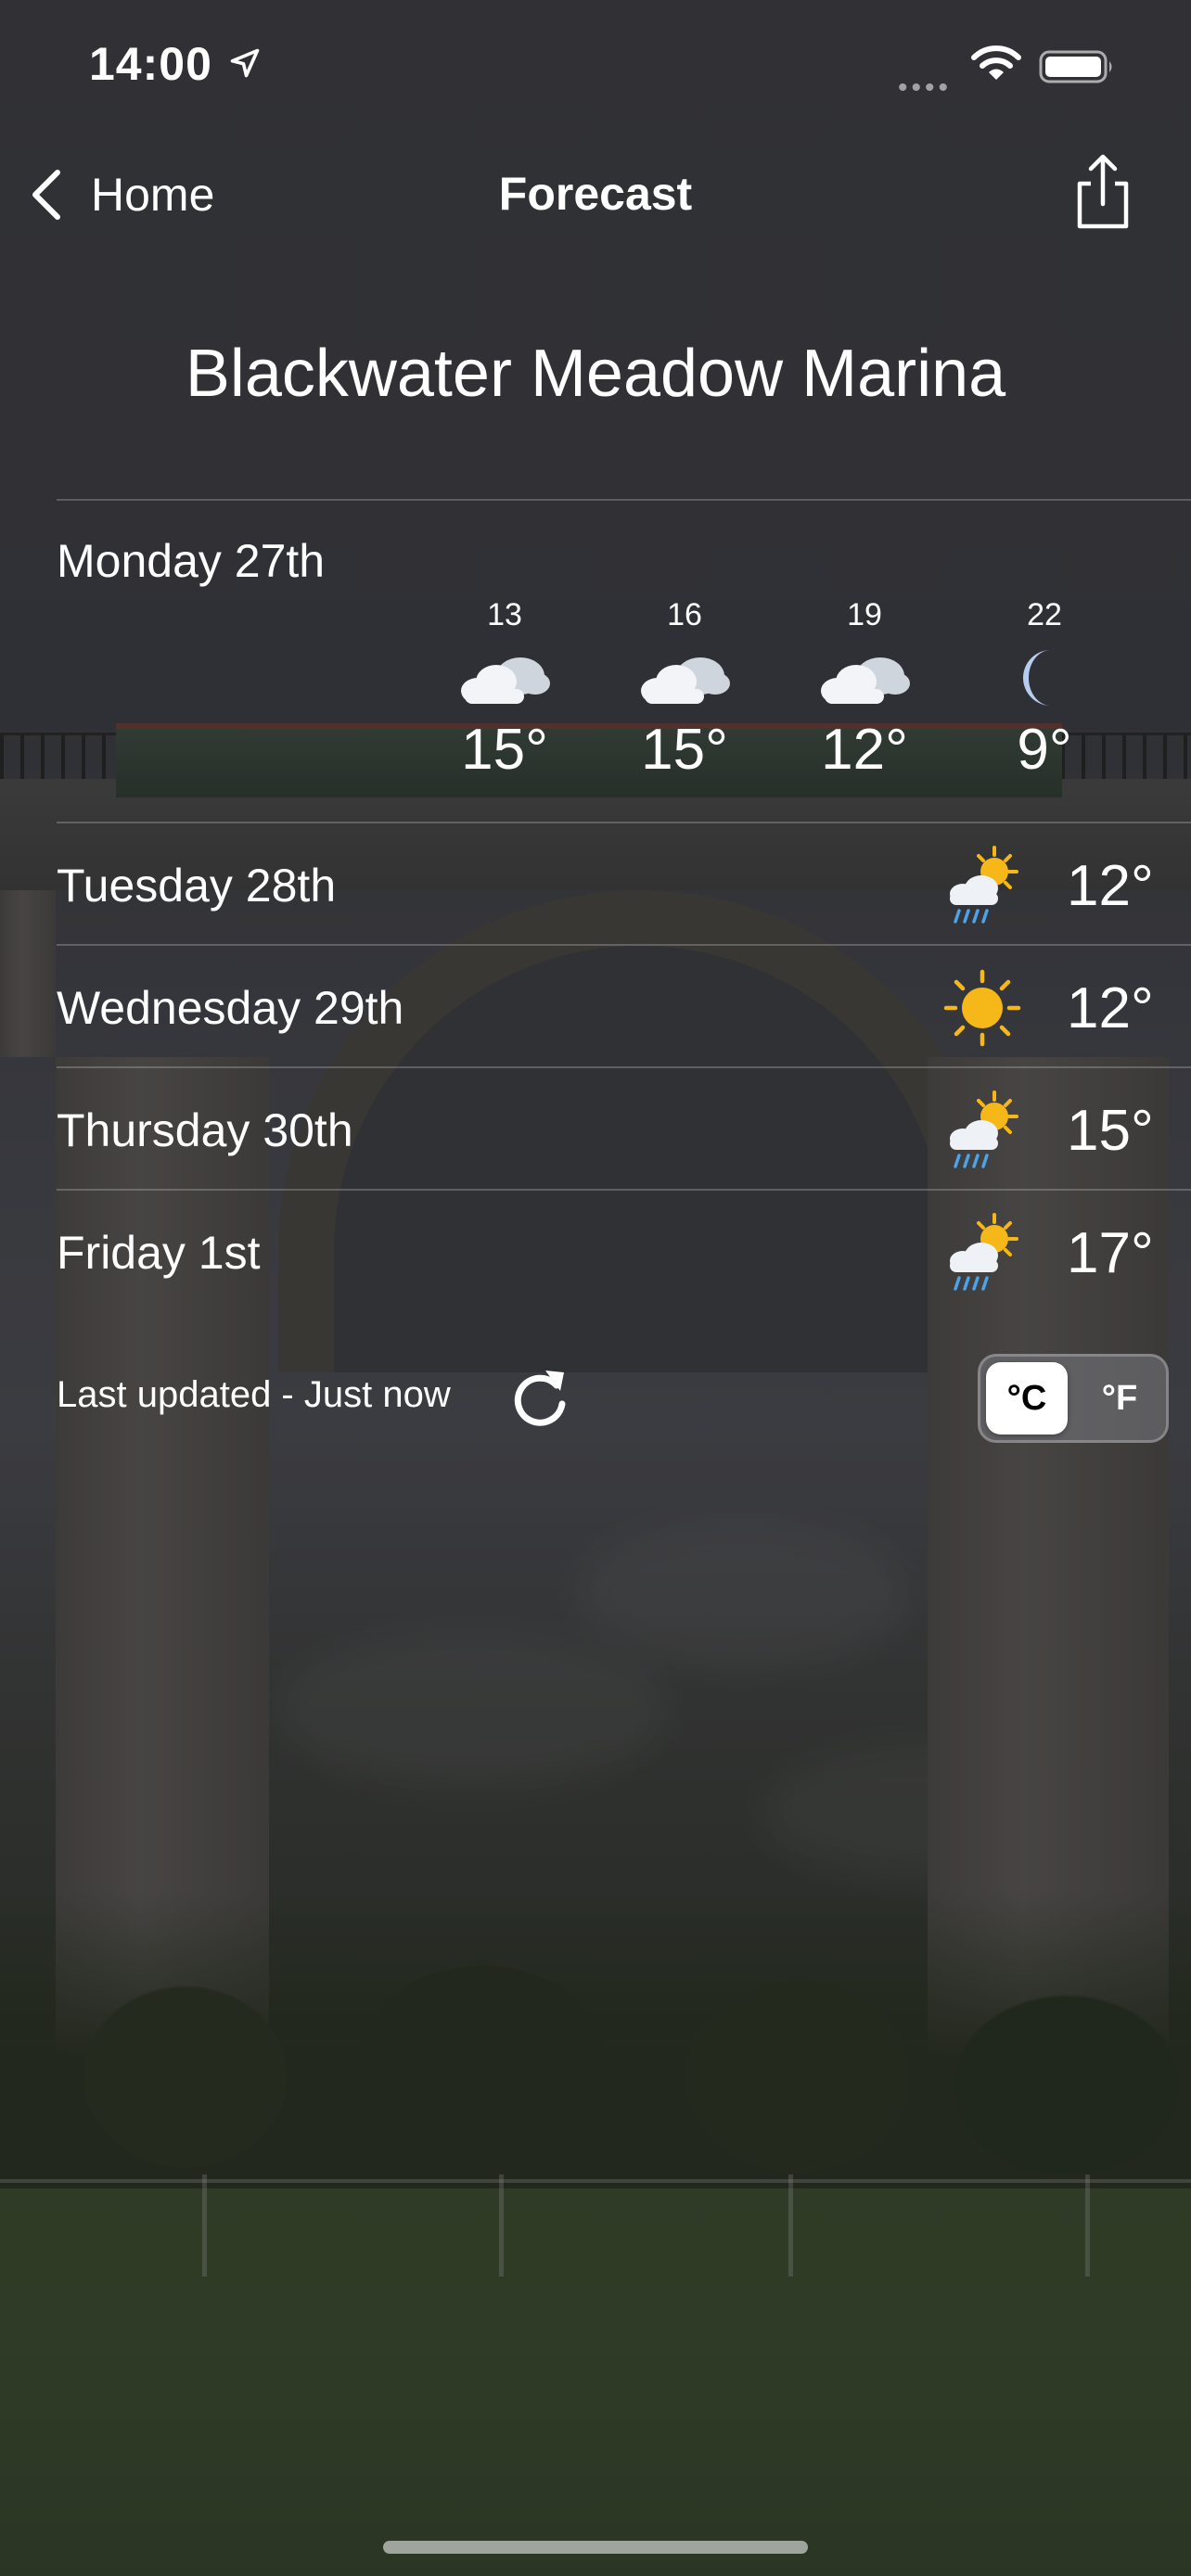 Image resolution: width=1191 pixels, height=2576 pixels. I want to click on daily-forecast-row: Thursday 30th 15°, so click(595, 1129).